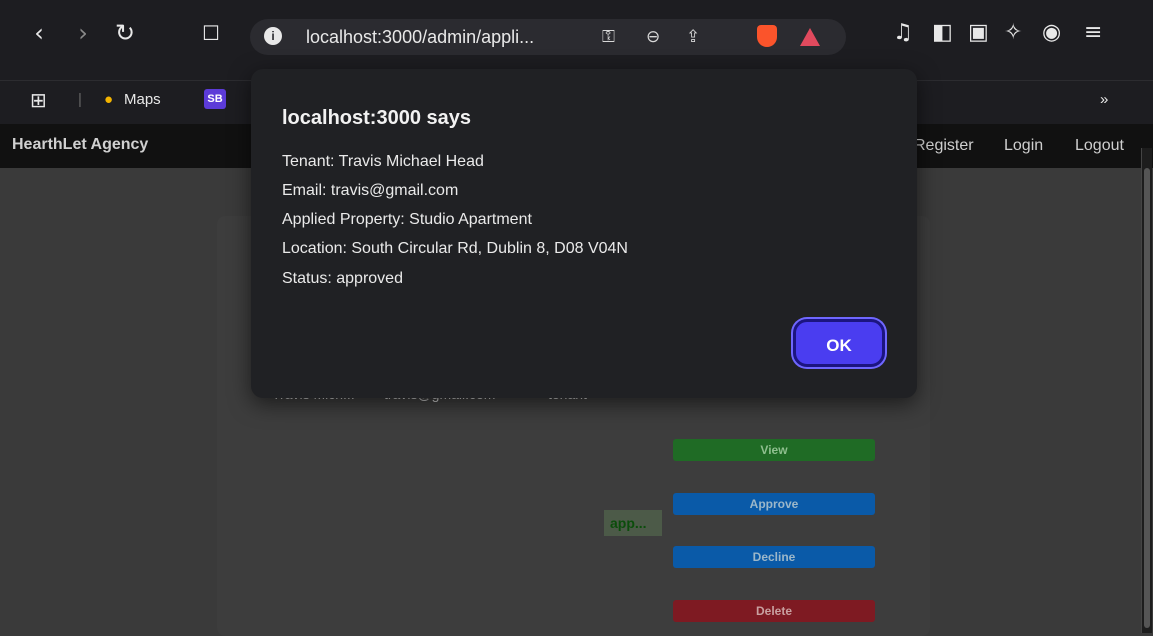 The height and width of the screenshot is (636, 1153). What do you see at coordinates (1013, 32) in the screenshot?
I see `leo-icon: ✧` at bounding box center [1013, 32].